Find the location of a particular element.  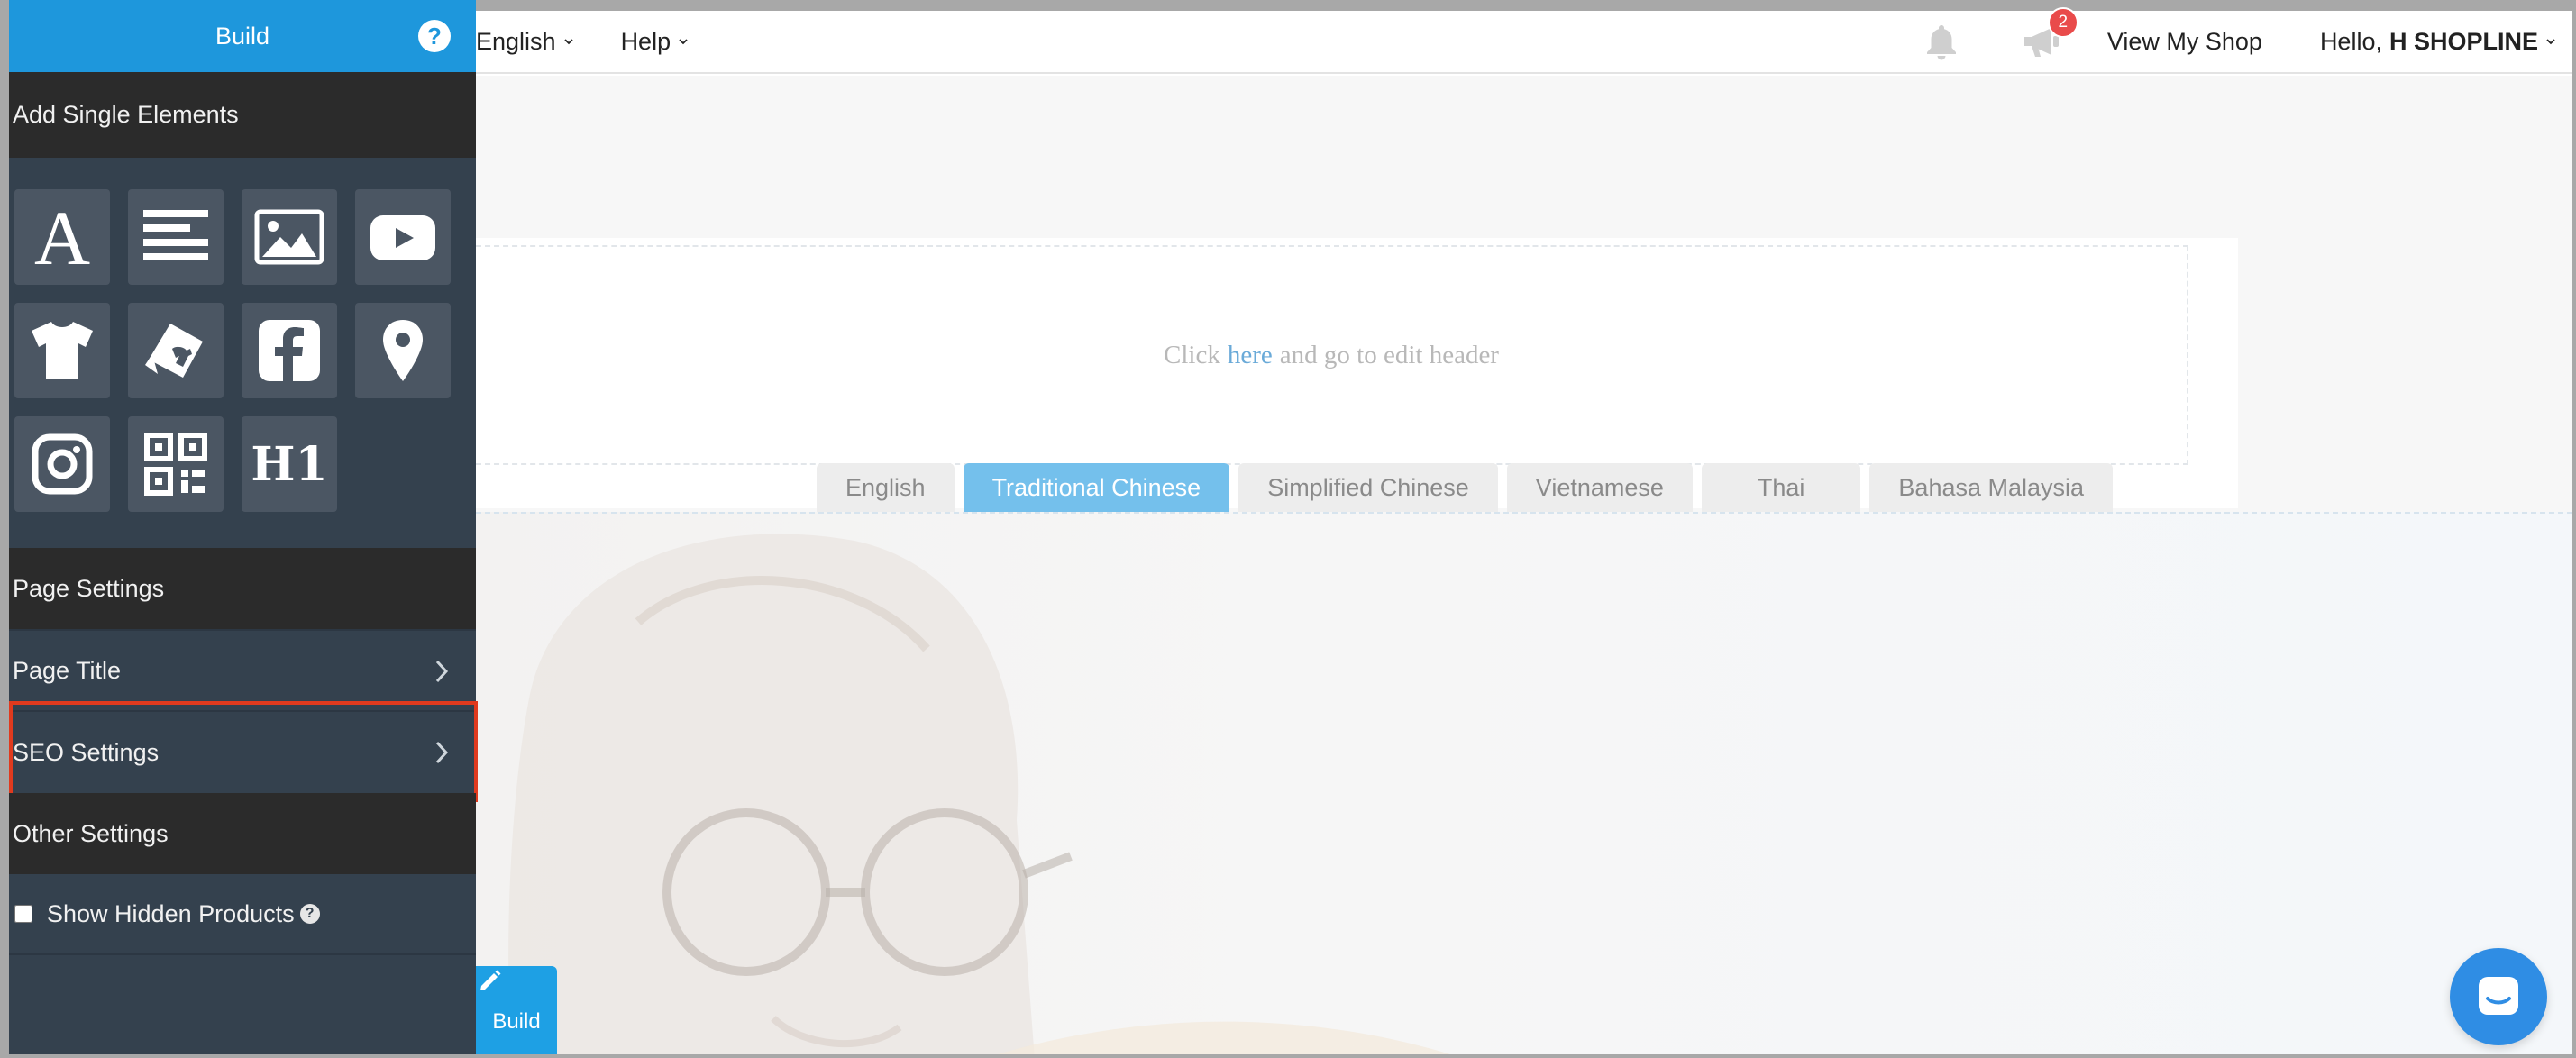

show-hidden-products-checkbox is located at coordinates (23, 914).